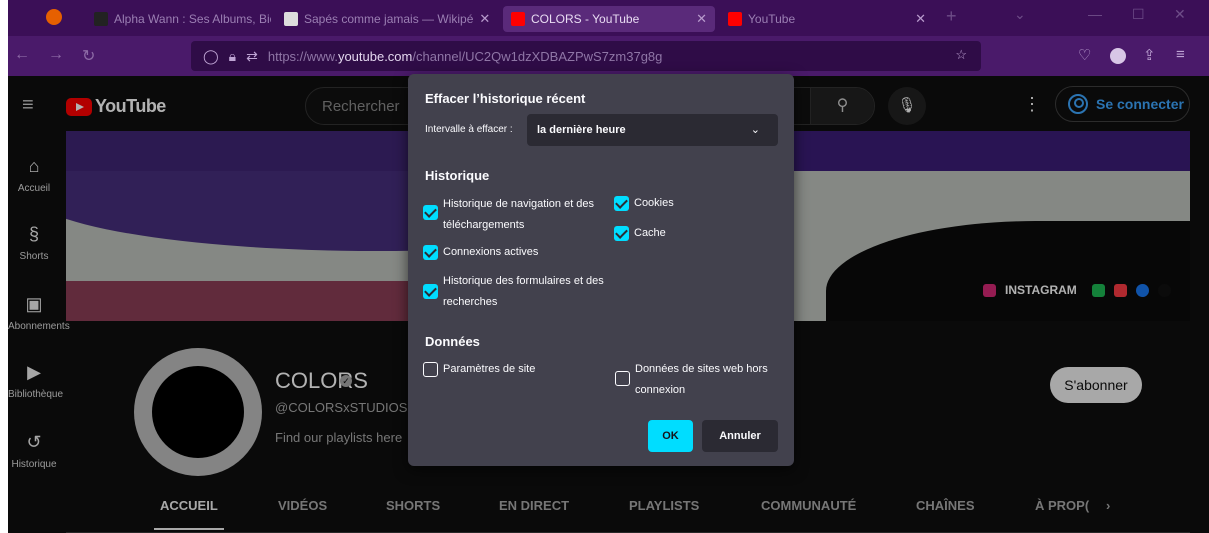 The width and height of the screenshot is (1209, 533). I want to click on back-icon: ←, so click(22, 55).